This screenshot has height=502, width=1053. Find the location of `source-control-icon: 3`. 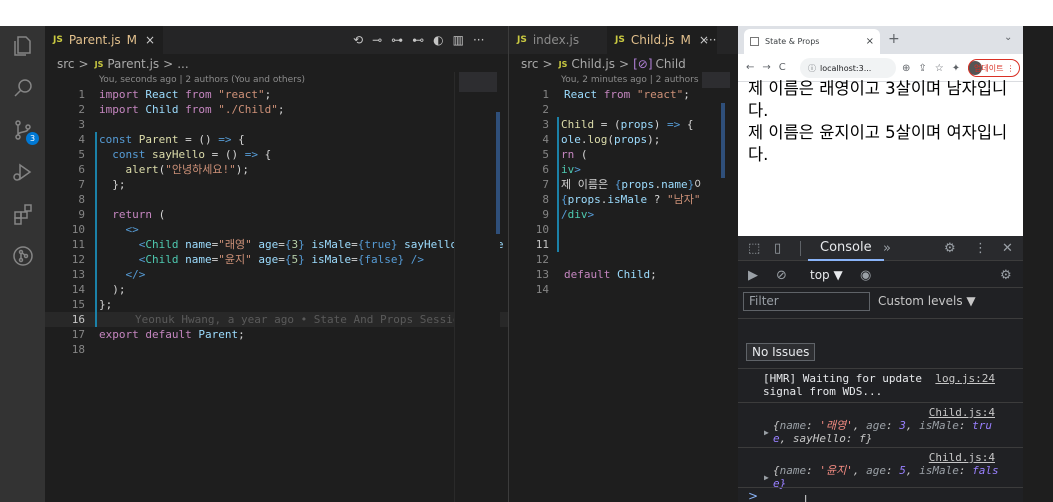

source-control-icon: 3 is located at coordinates (22, 130).